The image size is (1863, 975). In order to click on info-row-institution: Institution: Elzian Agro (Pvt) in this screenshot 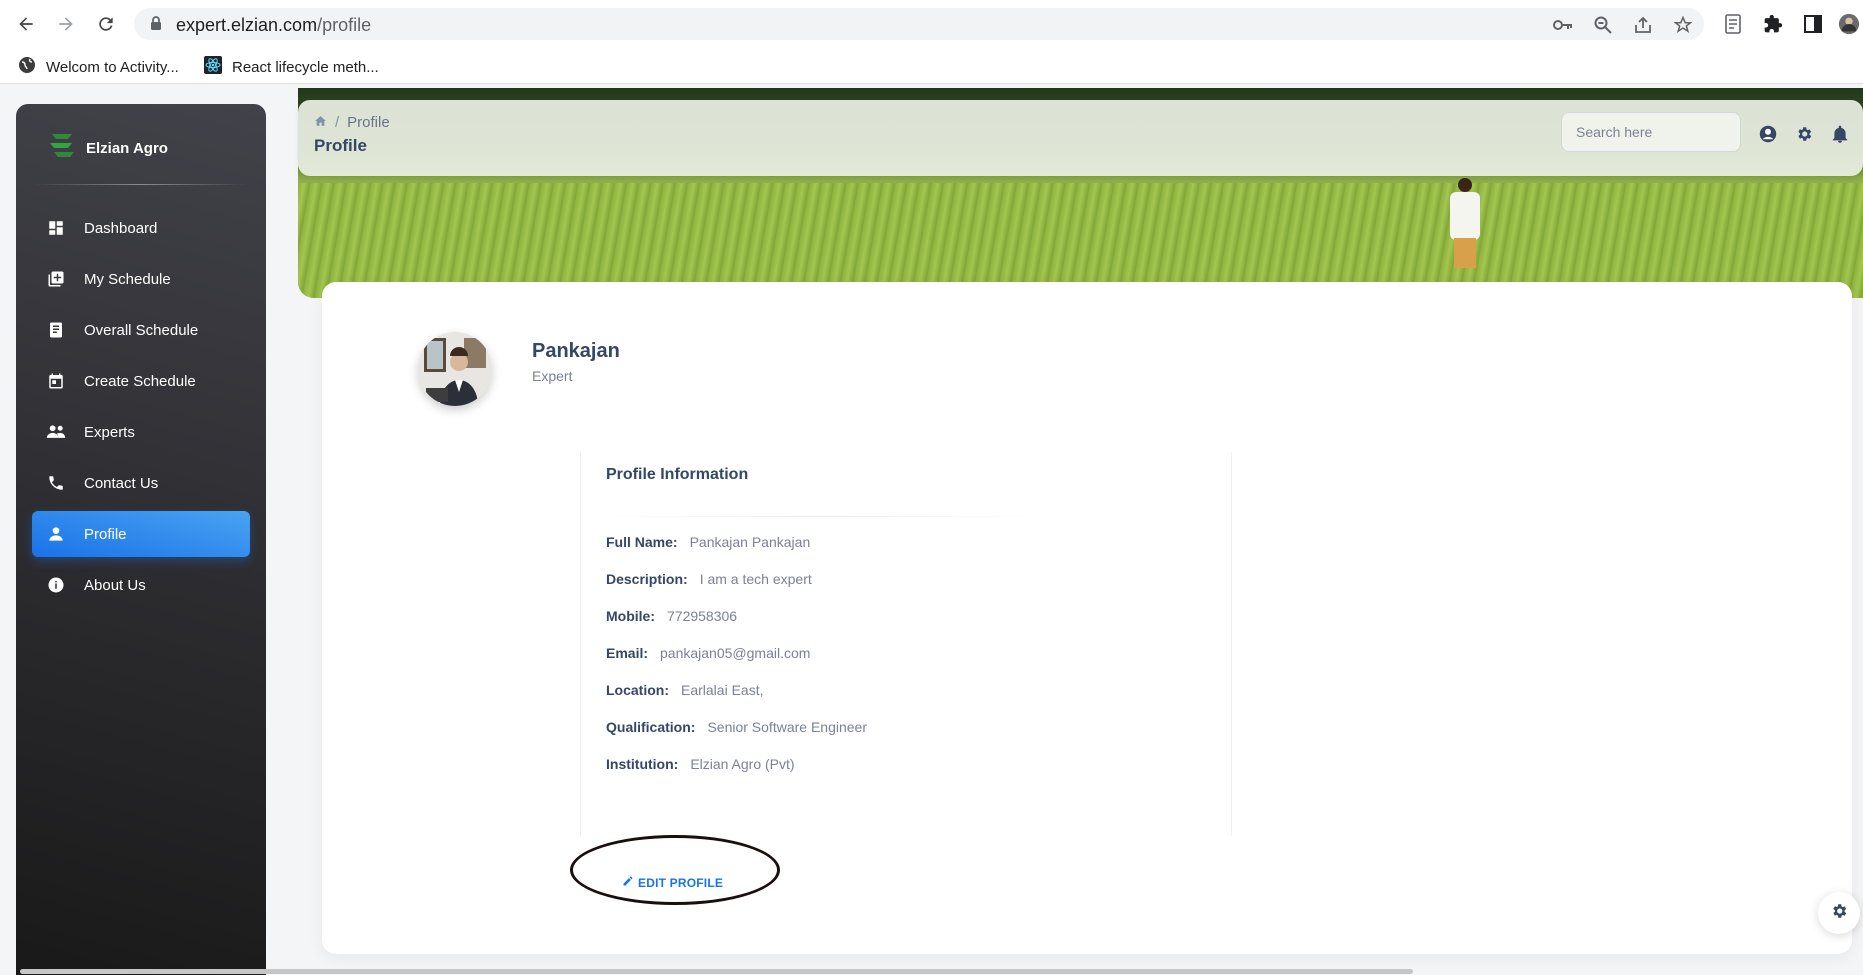, I will do `click(700, 764)`.